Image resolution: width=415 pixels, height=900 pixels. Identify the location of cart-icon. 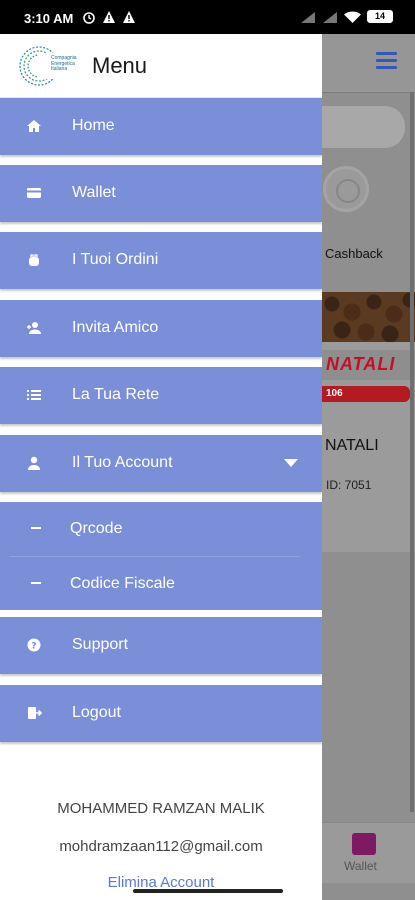
(34, 260).